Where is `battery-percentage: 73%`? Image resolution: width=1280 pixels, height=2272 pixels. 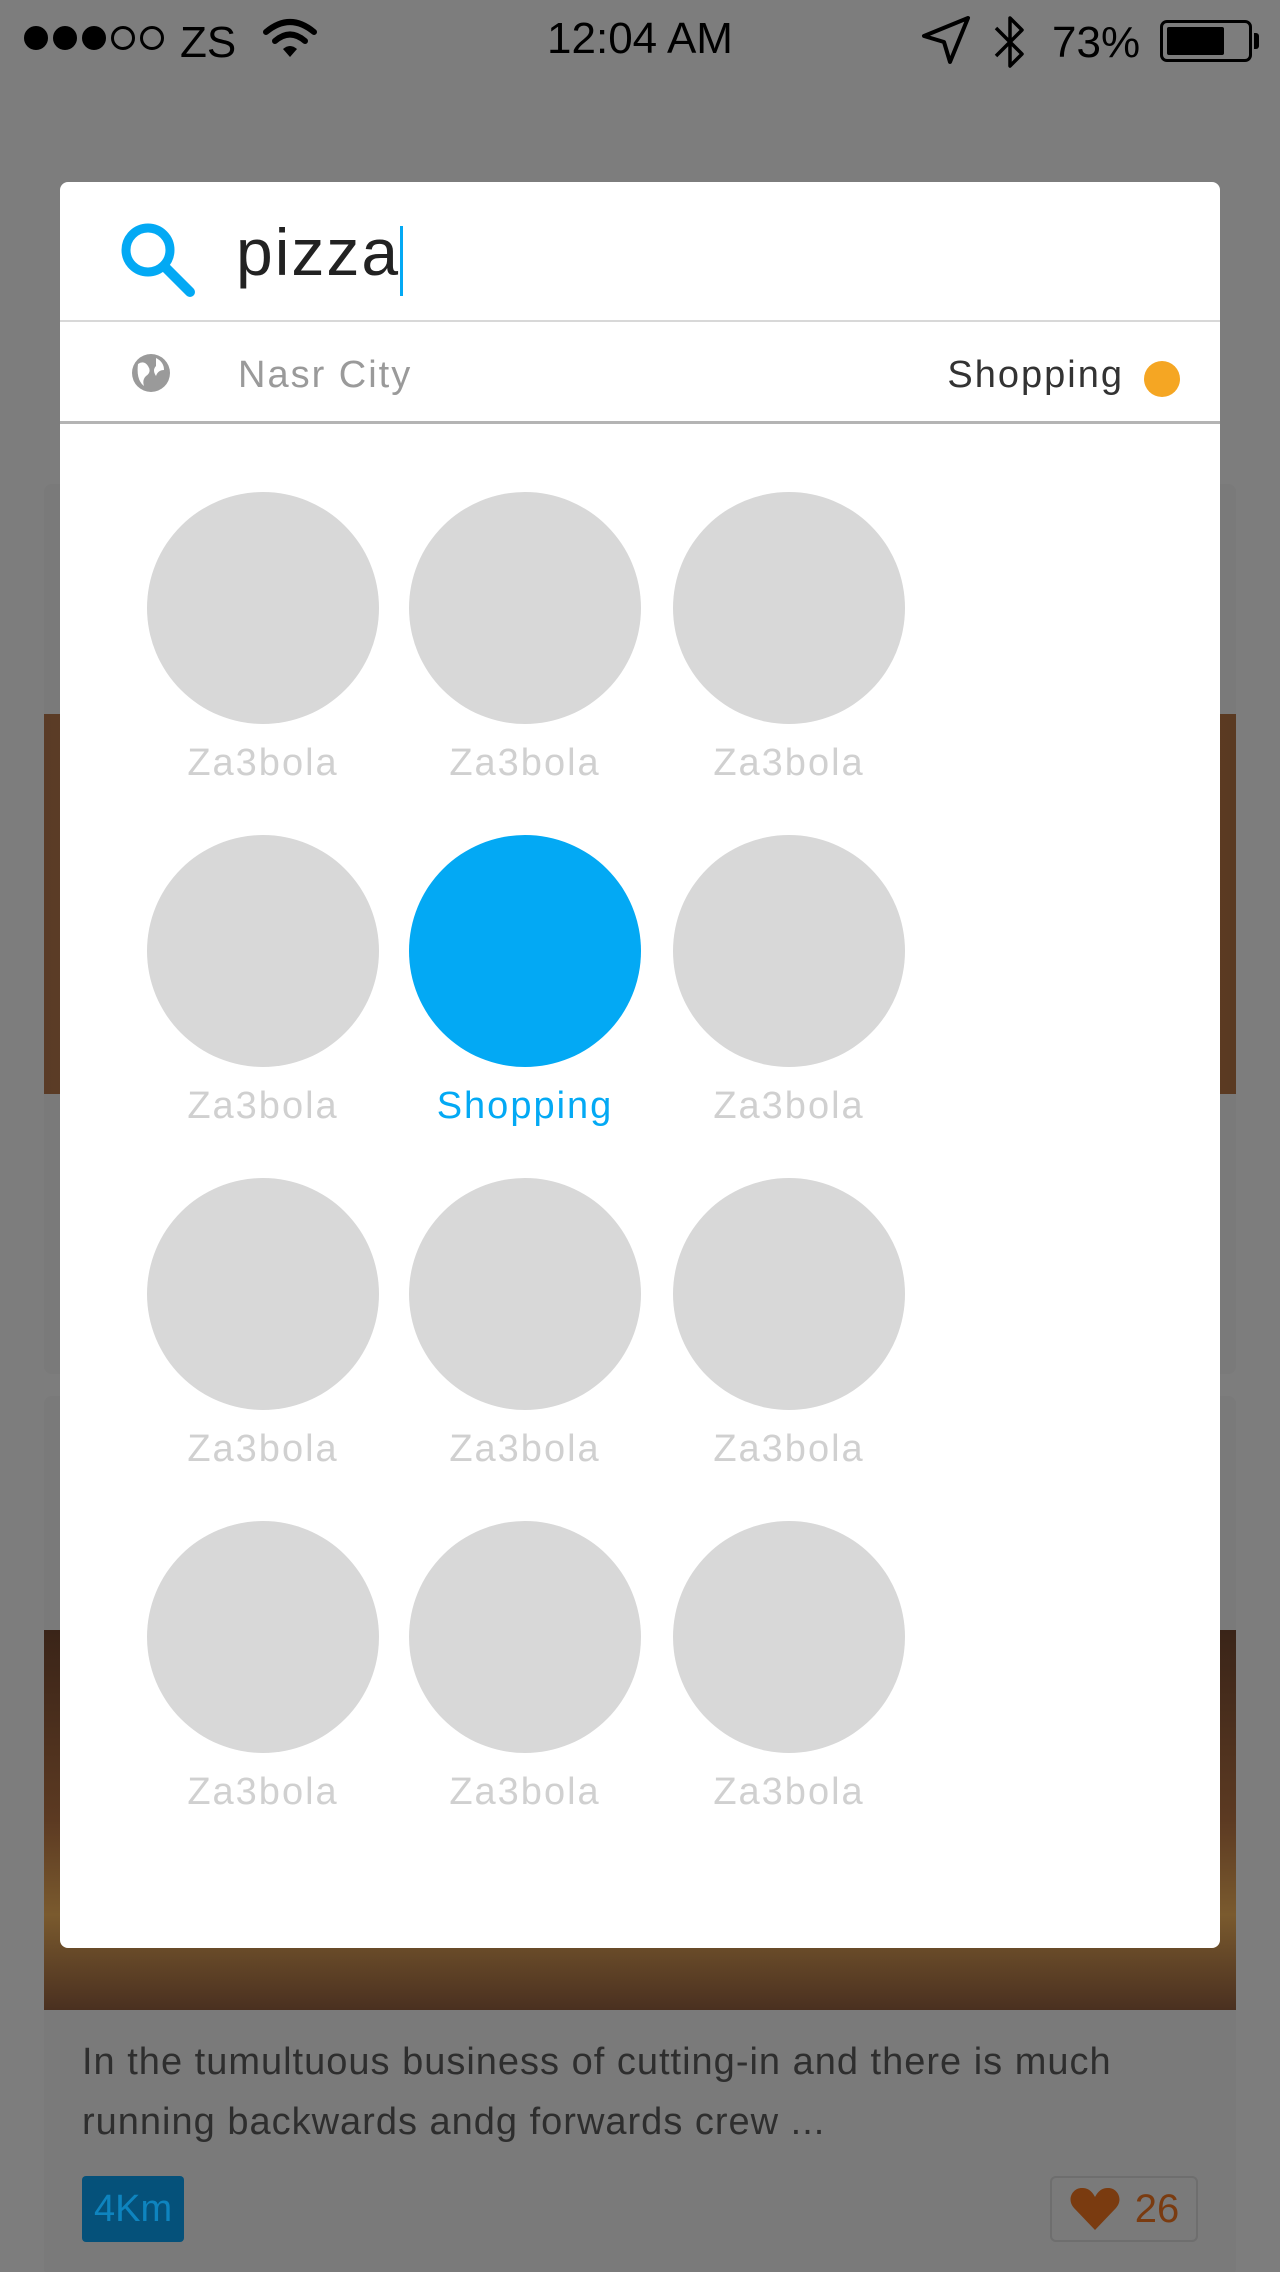 battery-percentage: 73% is located at coordinates (1096, 42).